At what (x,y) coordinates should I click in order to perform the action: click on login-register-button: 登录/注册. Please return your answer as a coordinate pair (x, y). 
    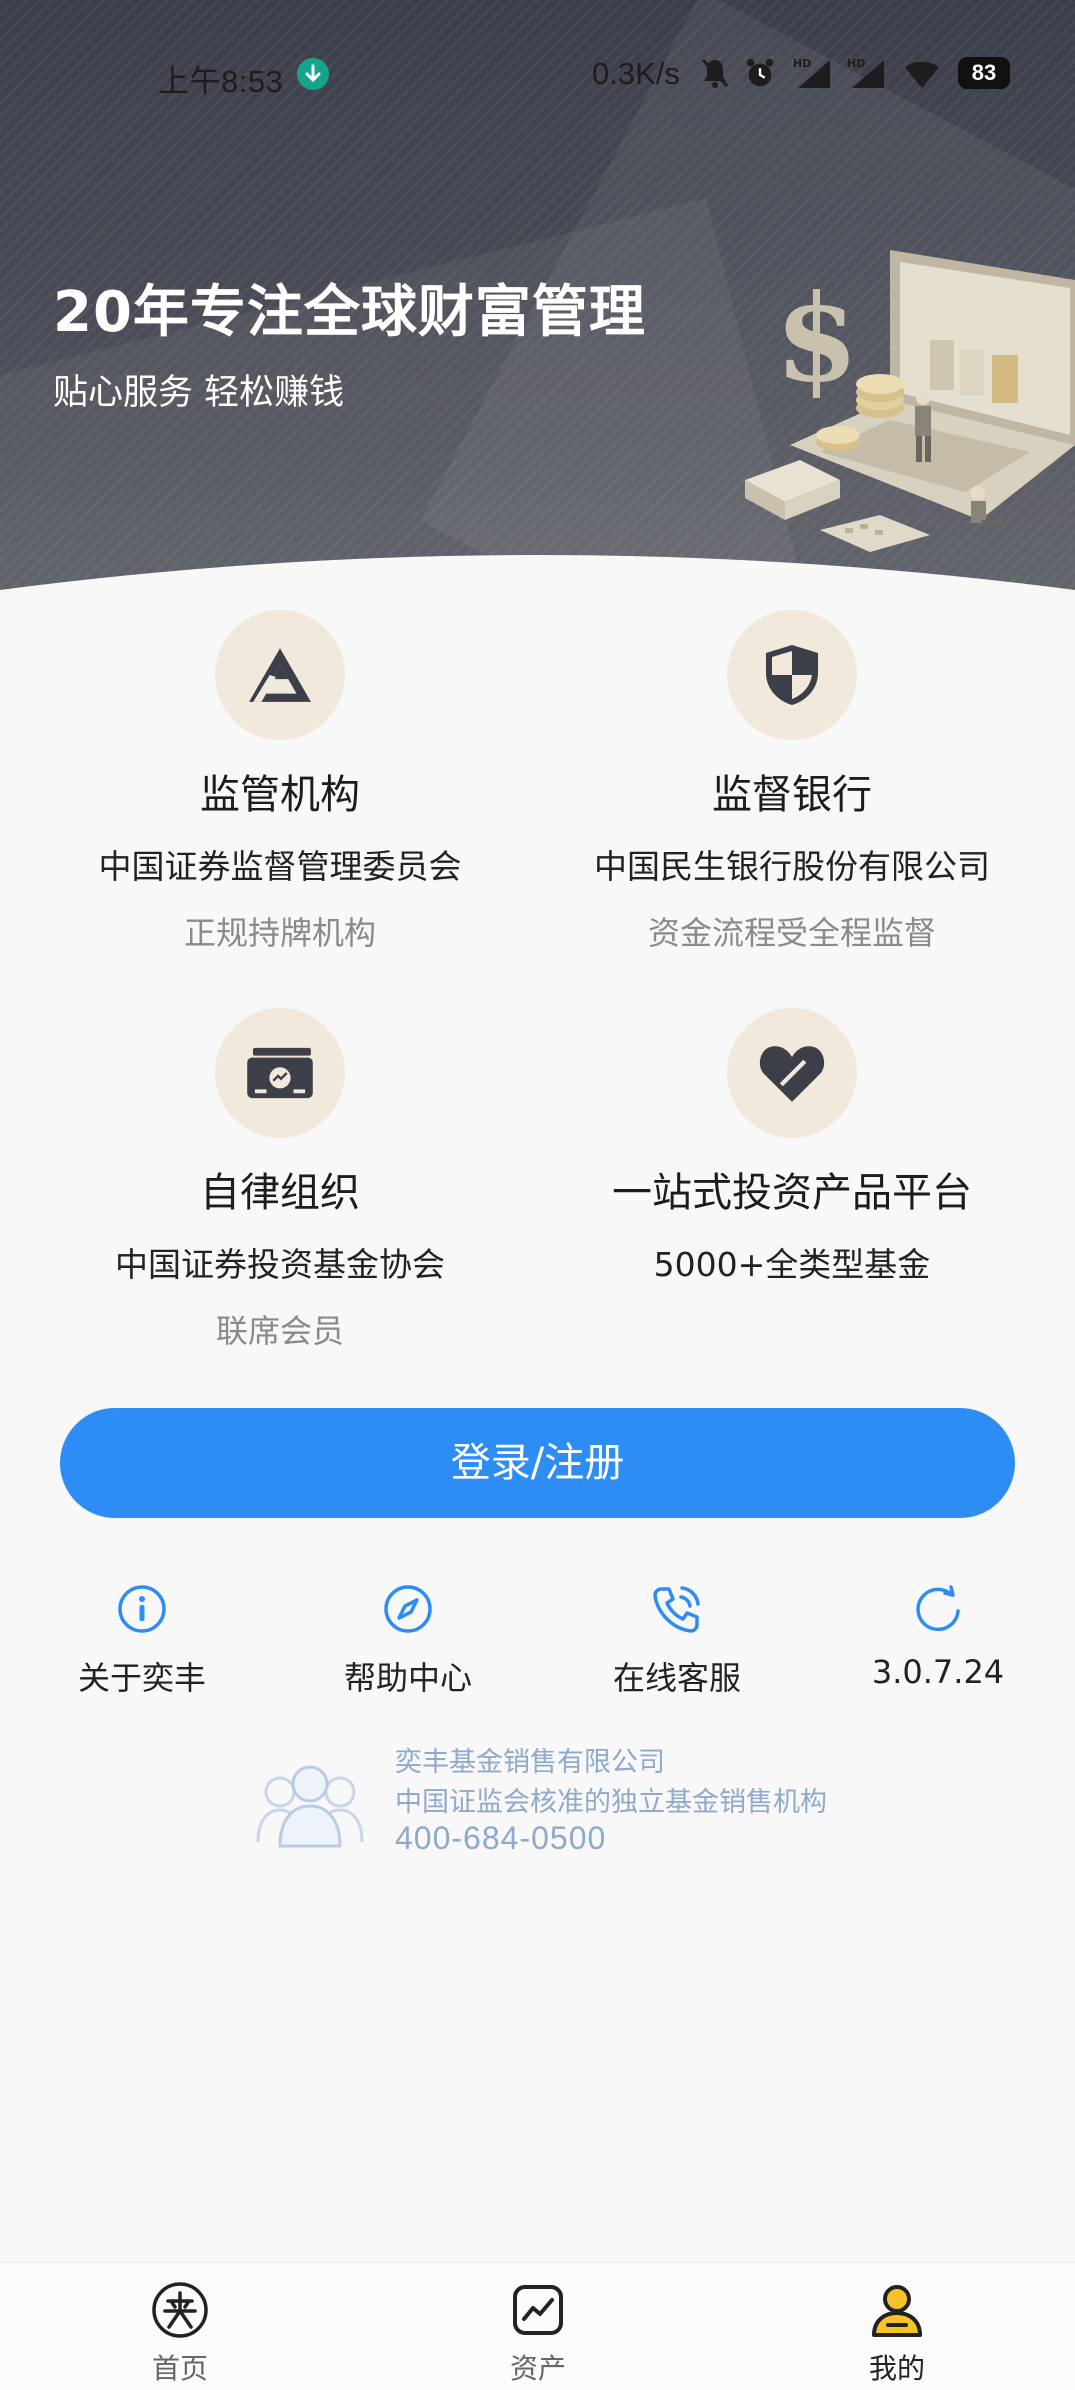
    Looking at the image, I should click on (537, 1463).